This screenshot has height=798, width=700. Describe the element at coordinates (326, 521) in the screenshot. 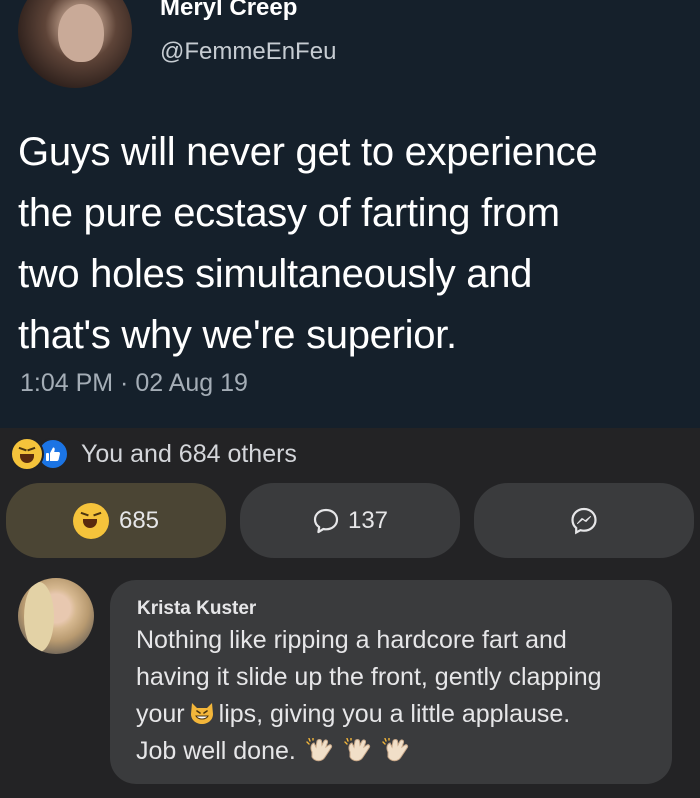

I see `comment-bubble-icon` at that location.